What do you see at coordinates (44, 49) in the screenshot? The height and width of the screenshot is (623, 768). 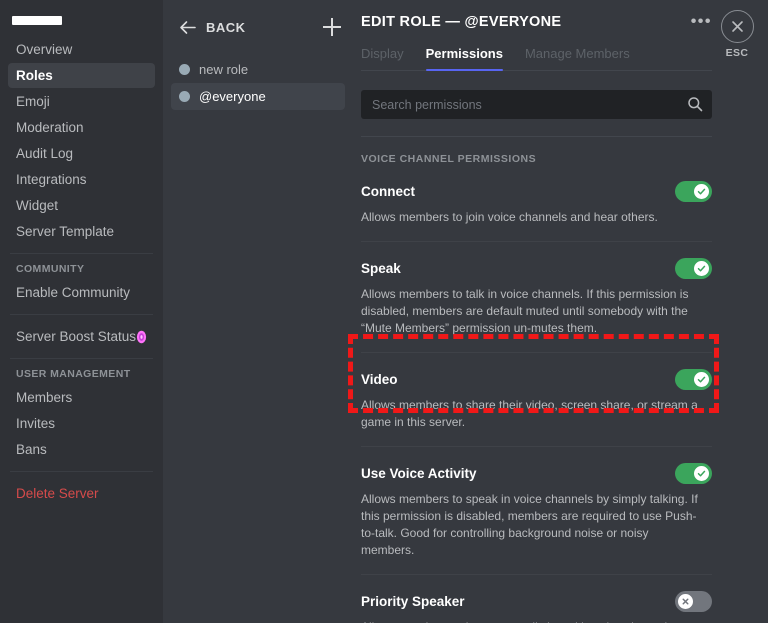 I see `sidebar-item-label: Overview` at bounding box center [44, 49].